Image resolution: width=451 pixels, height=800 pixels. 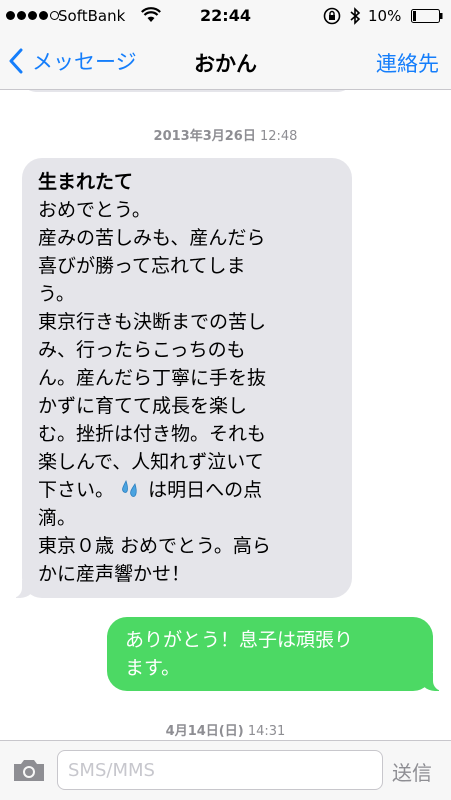 What do you see at coordinates (142, 266) in the screenshot?
I see `message-line: 喜びが勝って忘れてしま` at bounding box center [142, 266].